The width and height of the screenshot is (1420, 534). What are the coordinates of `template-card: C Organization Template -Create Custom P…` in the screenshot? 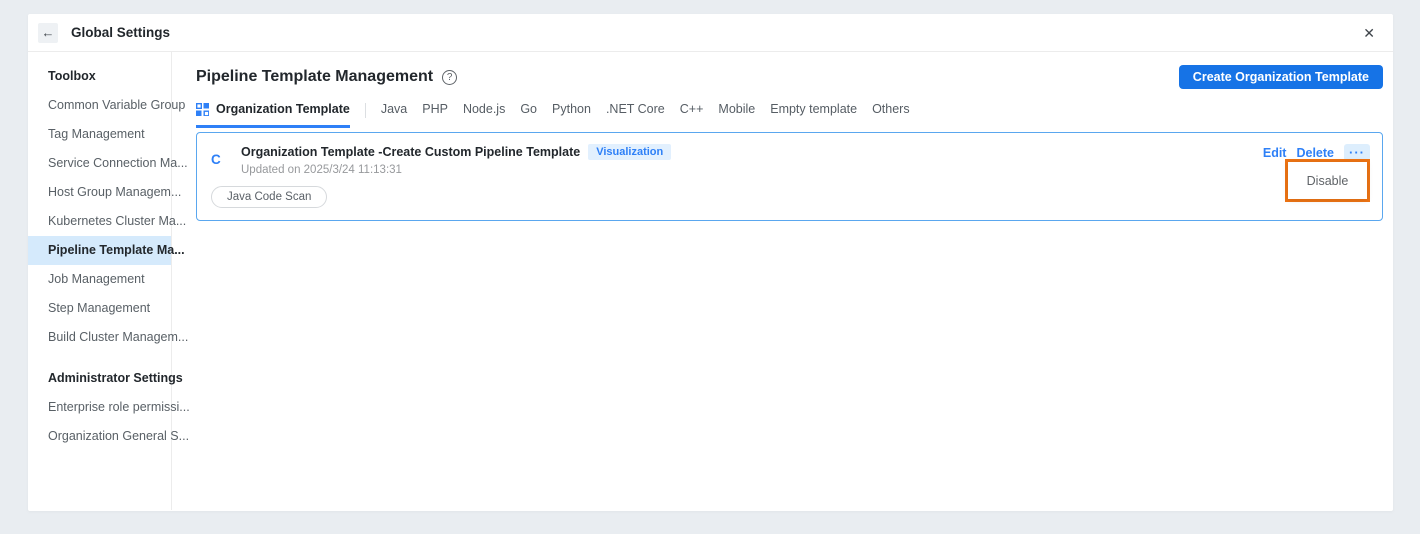 It's located at (789, 176).